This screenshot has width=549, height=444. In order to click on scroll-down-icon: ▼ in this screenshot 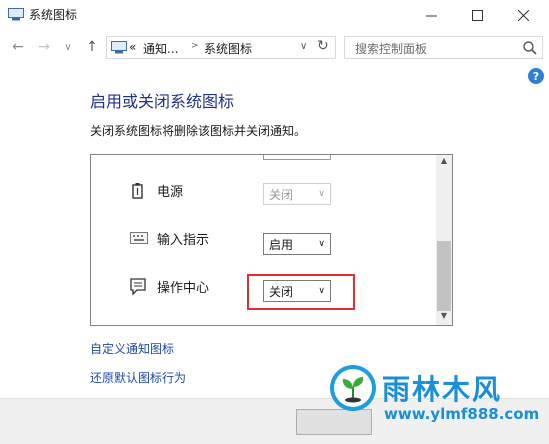, I will do `click(444, 317)`.